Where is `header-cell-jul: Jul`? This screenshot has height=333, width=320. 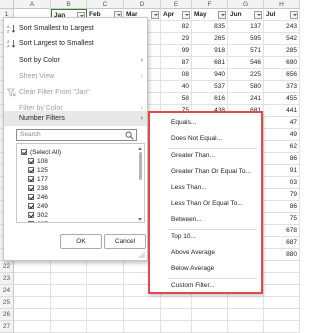 header-cell-jul: Jul is located at coordinates (282, 15).